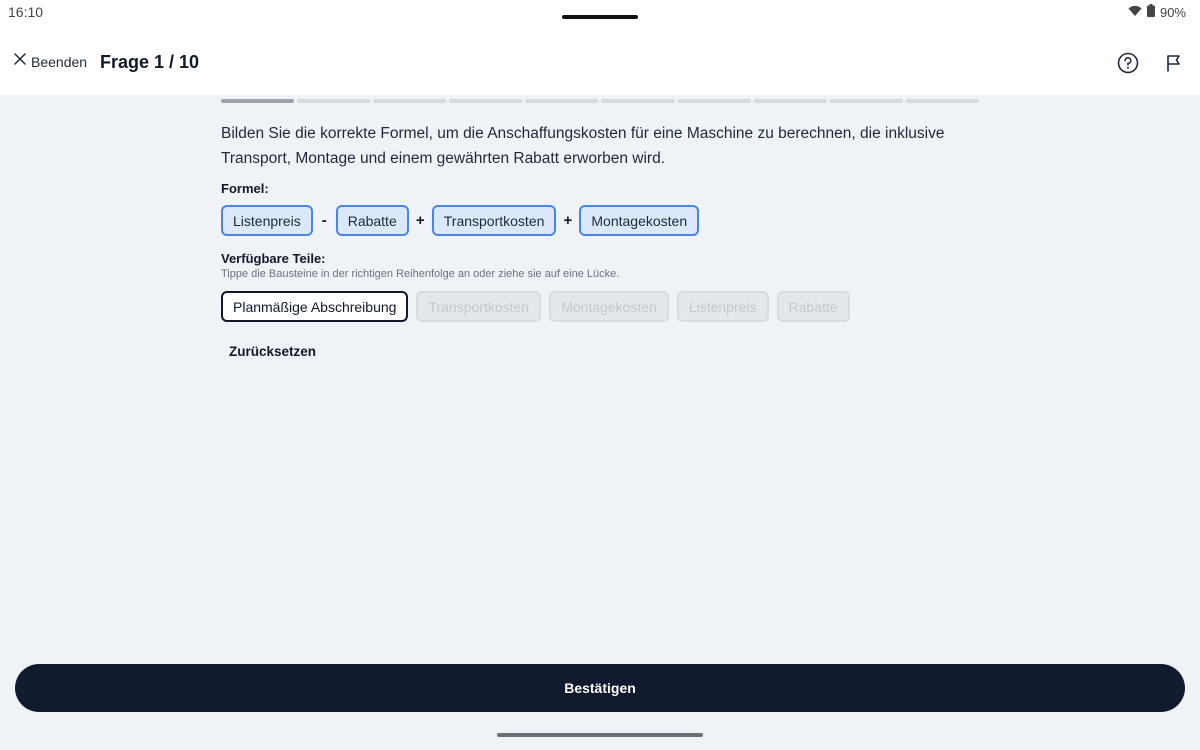  What do you see at coordinates (245, 188) in the screenshot?
I see `formula-label: Formel:` at bounding box center [245, 188].